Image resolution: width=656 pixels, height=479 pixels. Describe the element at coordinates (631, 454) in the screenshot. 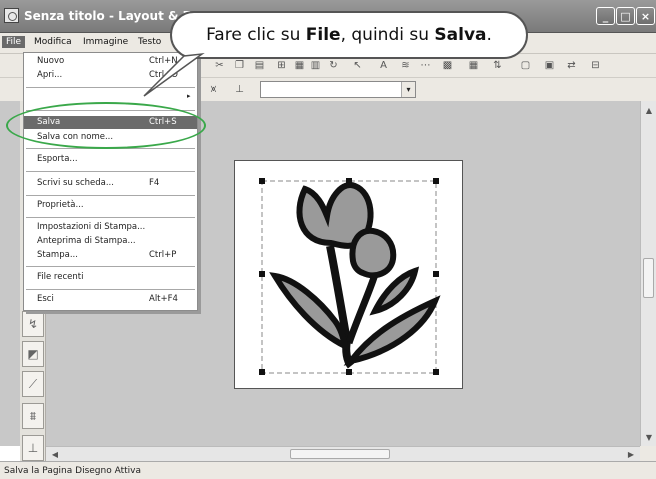

I see `scroll-right-icon: ▶` at that location.